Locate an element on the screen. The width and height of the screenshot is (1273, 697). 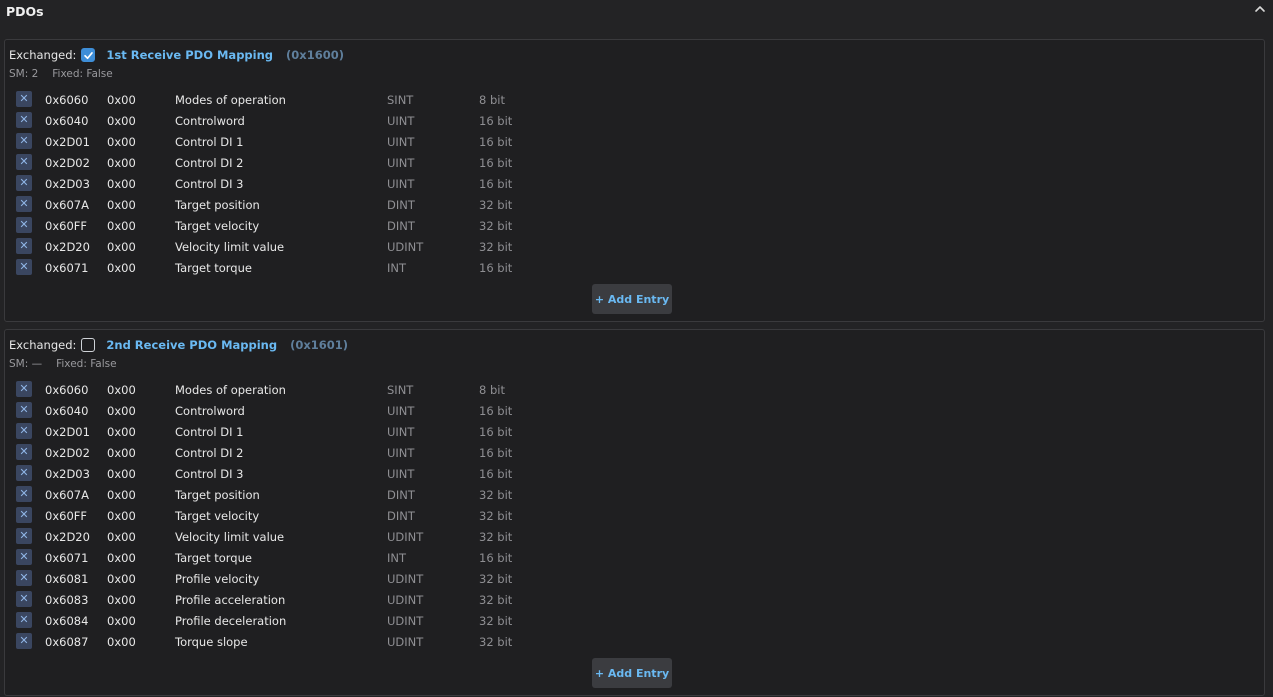
entry-index: 0x607A is located at coordinates (67, 495).